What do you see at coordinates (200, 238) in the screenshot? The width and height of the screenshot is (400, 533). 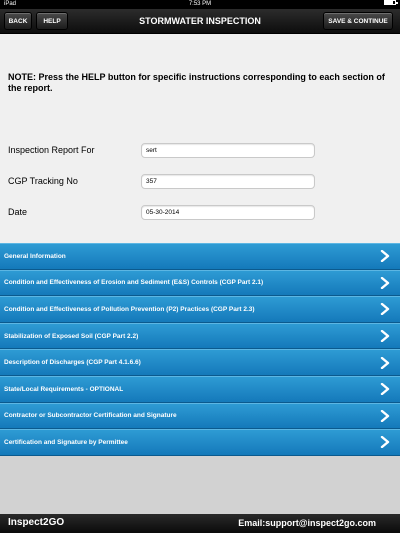 I see `form-spacer` at bounding box center [200, 238].